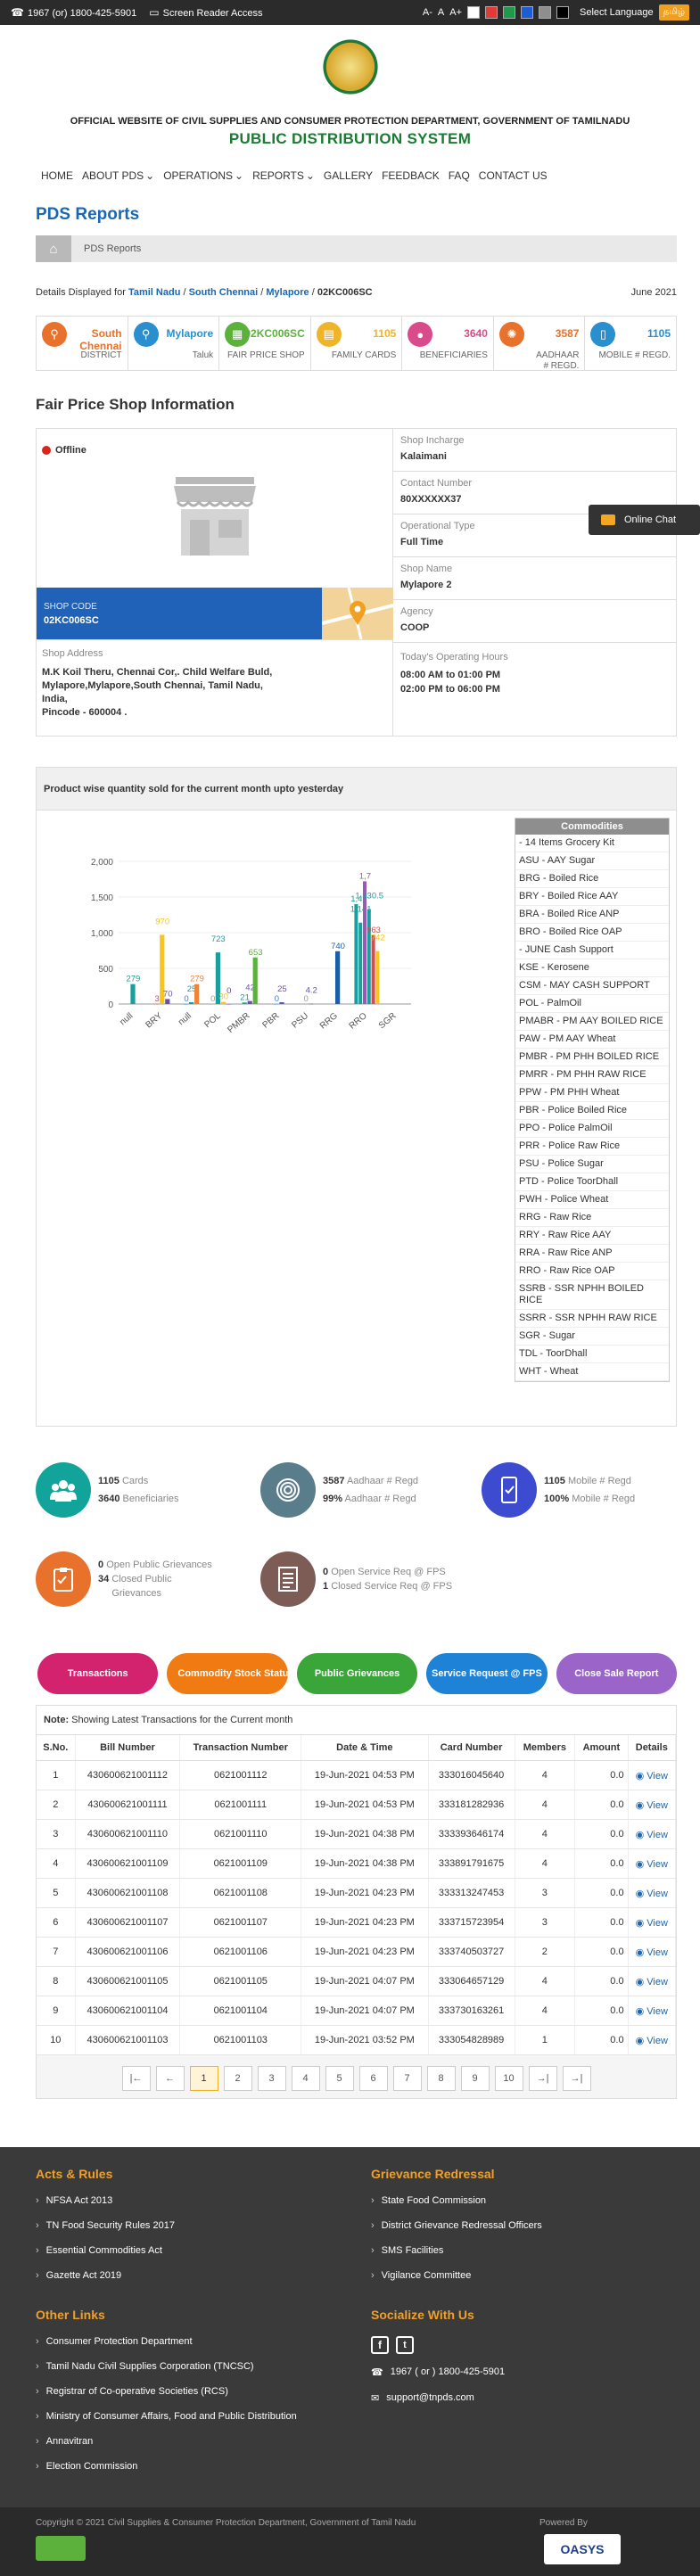 The width and height of the screenshot is (700, 2576). I want to click on page-button: 5, so click(340, 2078).